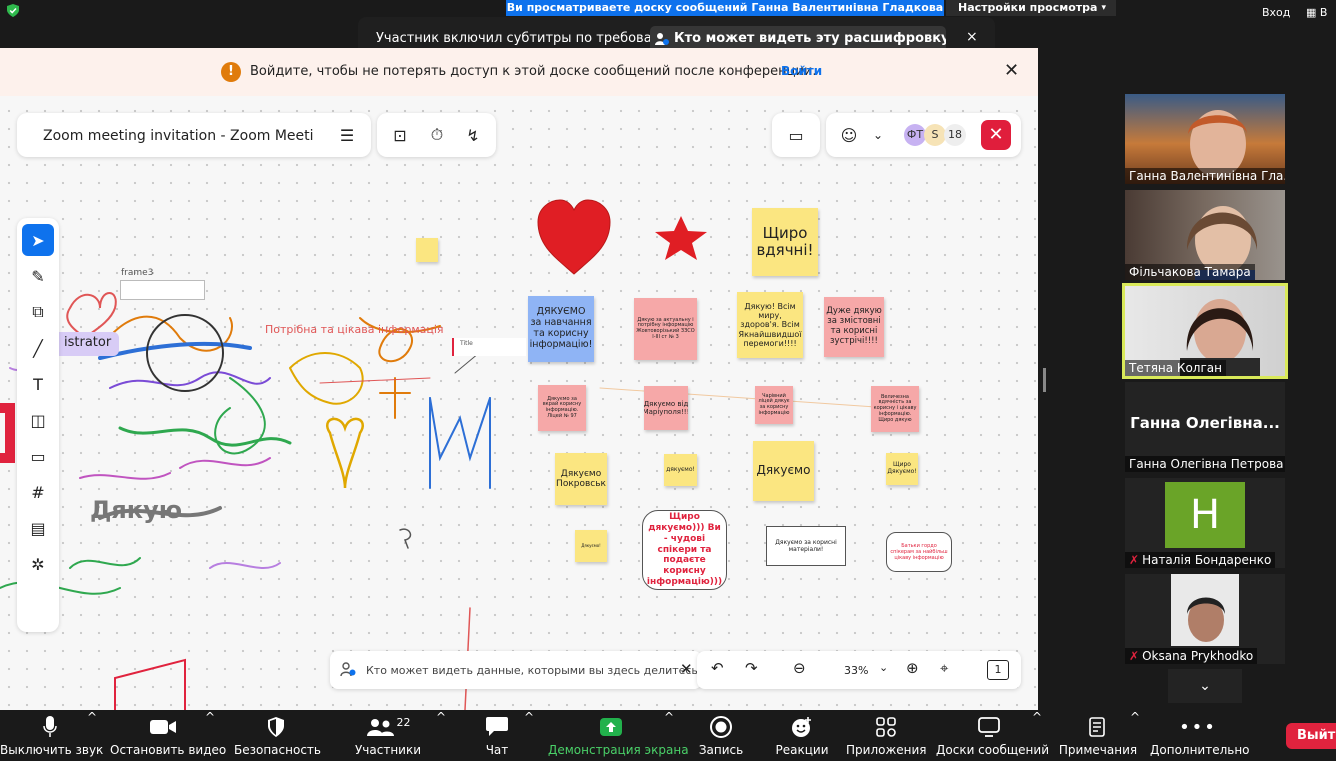  What do you see at coordinates (38, 312) in the screenshot?
I see `shapes-icon: ⧉` at bounding box center [38, 312].